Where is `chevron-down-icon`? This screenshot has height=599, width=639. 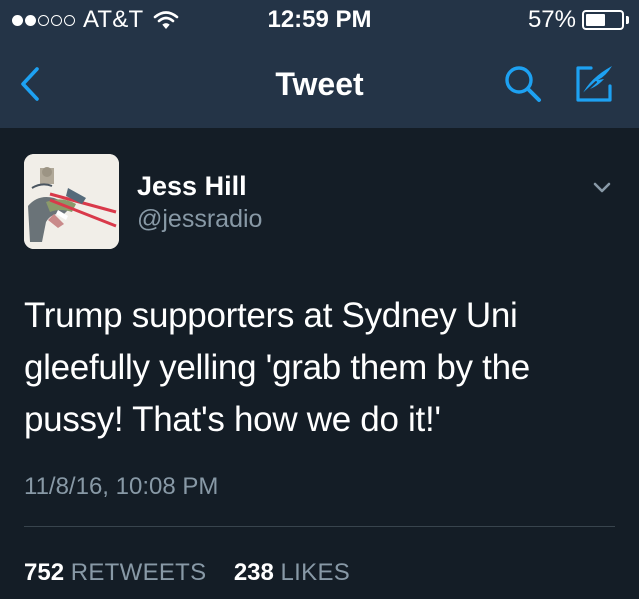
chevron-down-icon is located at coordinates (602, 187).